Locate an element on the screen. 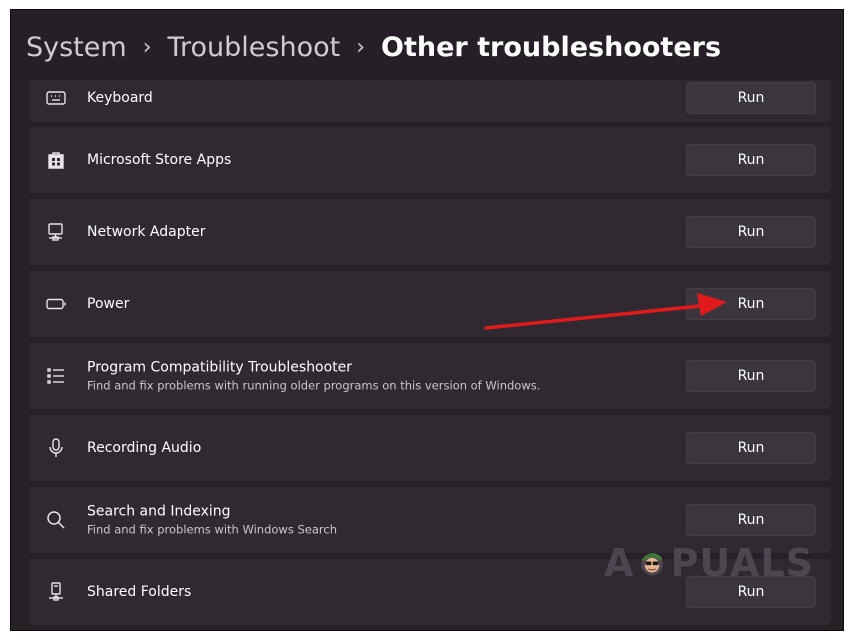 Image resolution: width=855 pixels, height=640 pixels. row-title: Microsoft Store Apps is located at coordinates (159, 160).